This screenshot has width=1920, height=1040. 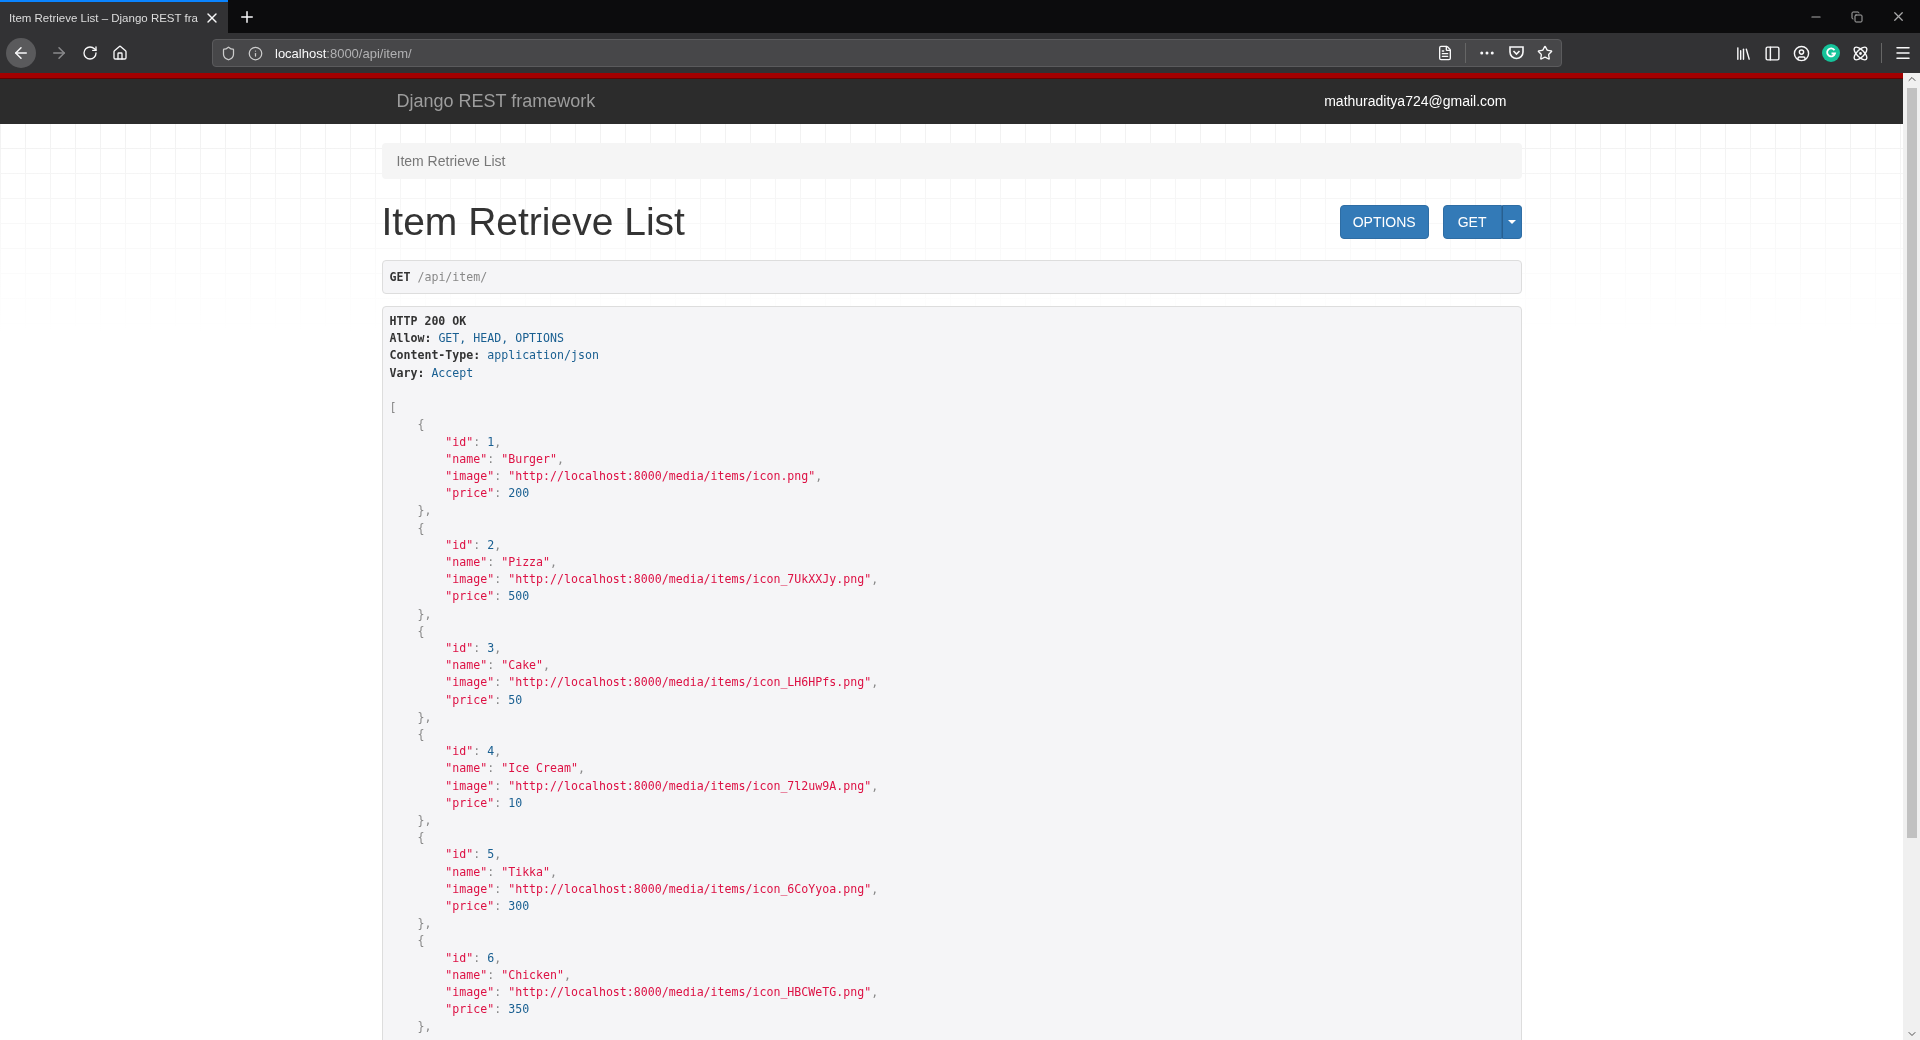 I want to click on json-line: "id": 5,, so click(x=473, y=855).